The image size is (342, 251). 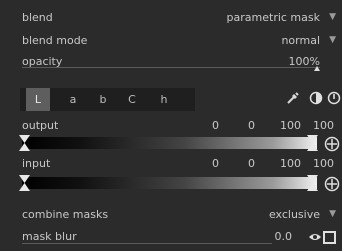 What do you see at coordinates (171, 67) in the screenshot?
I see `opacity-slider-track` at bounding box center [171, 67].